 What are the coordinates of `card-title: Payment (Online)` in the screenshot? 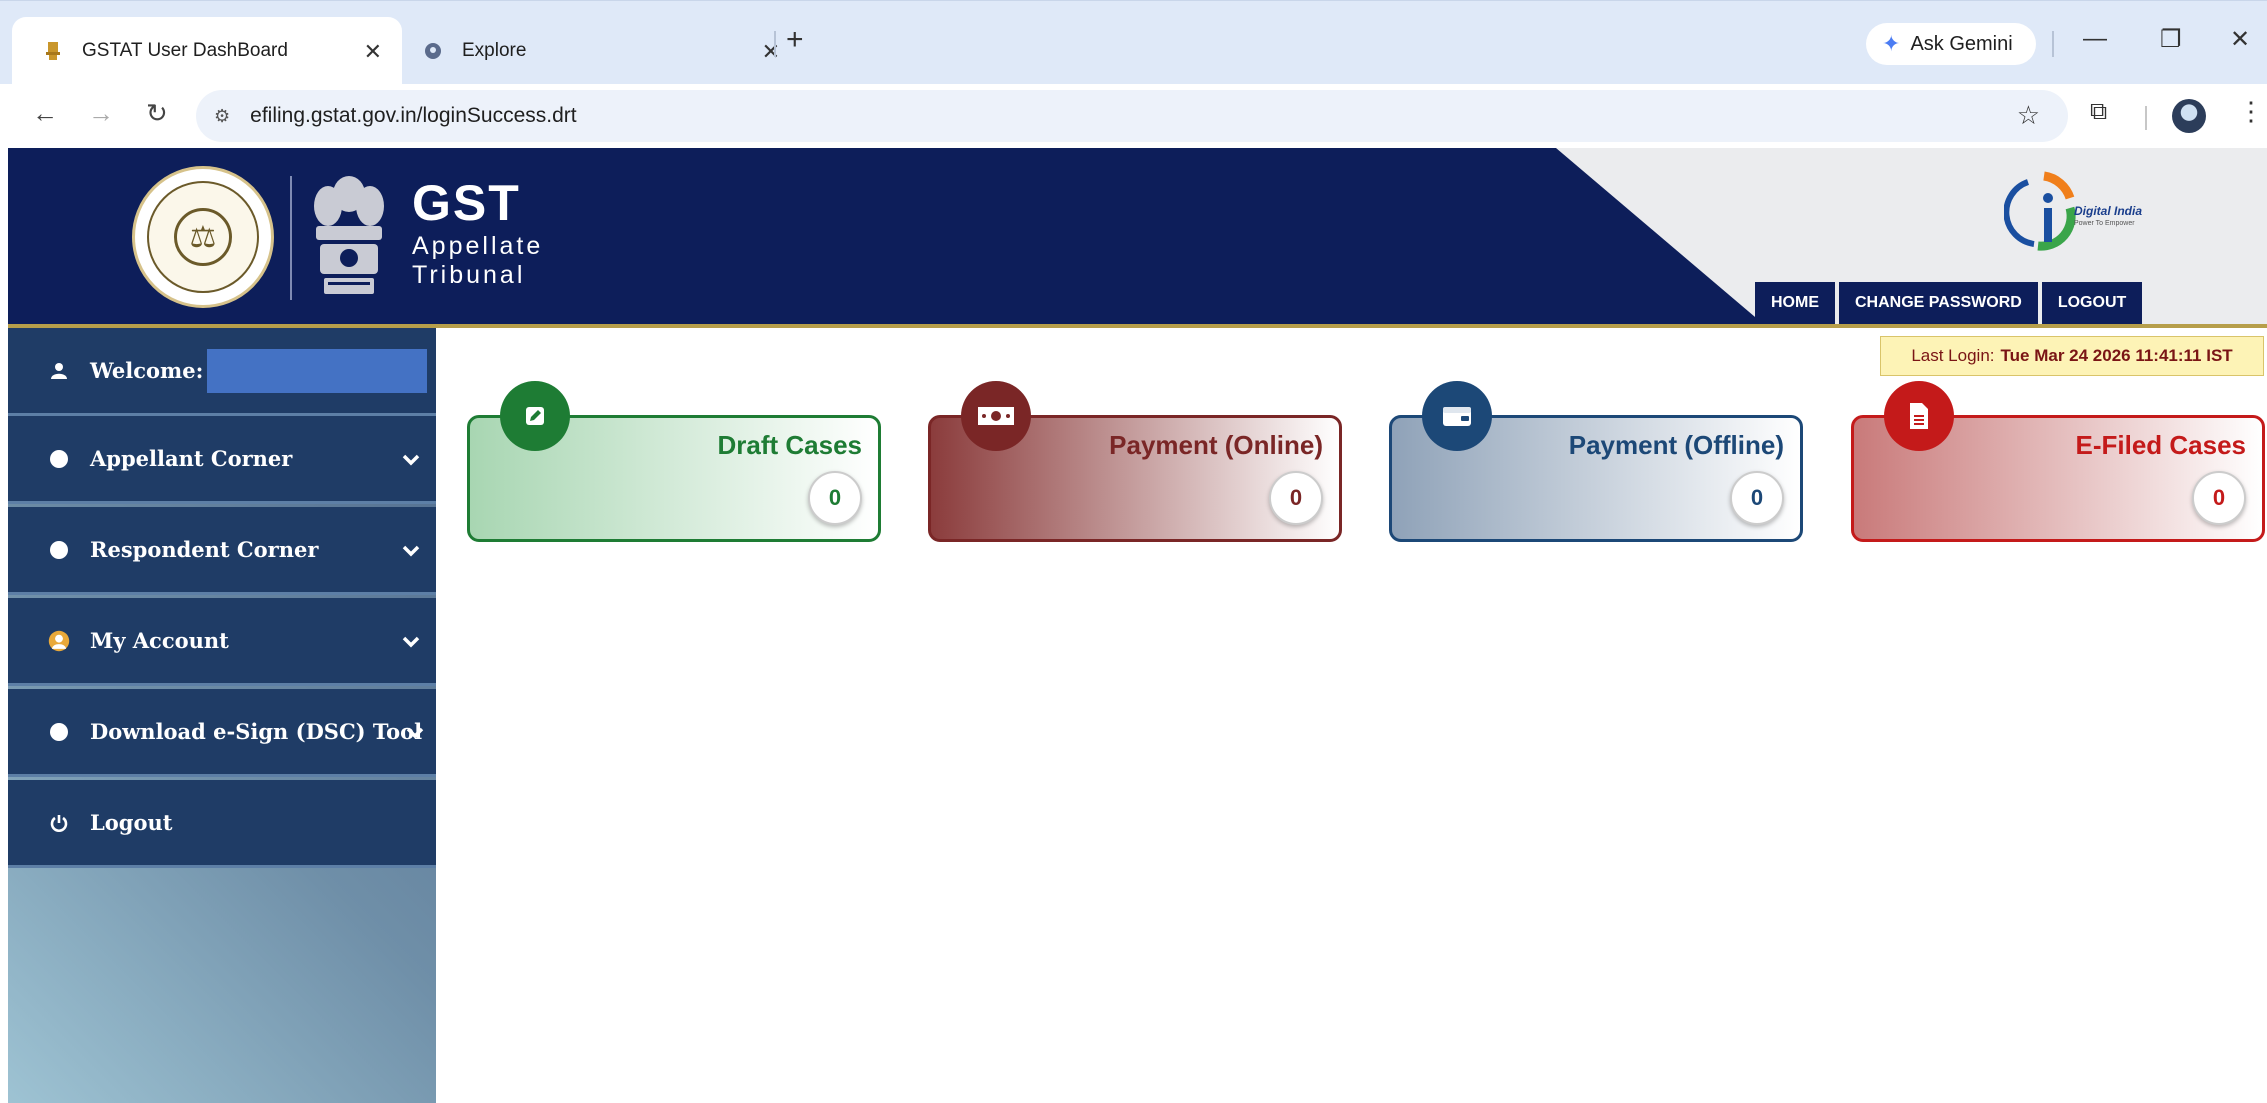 It's located at (1216, 445).